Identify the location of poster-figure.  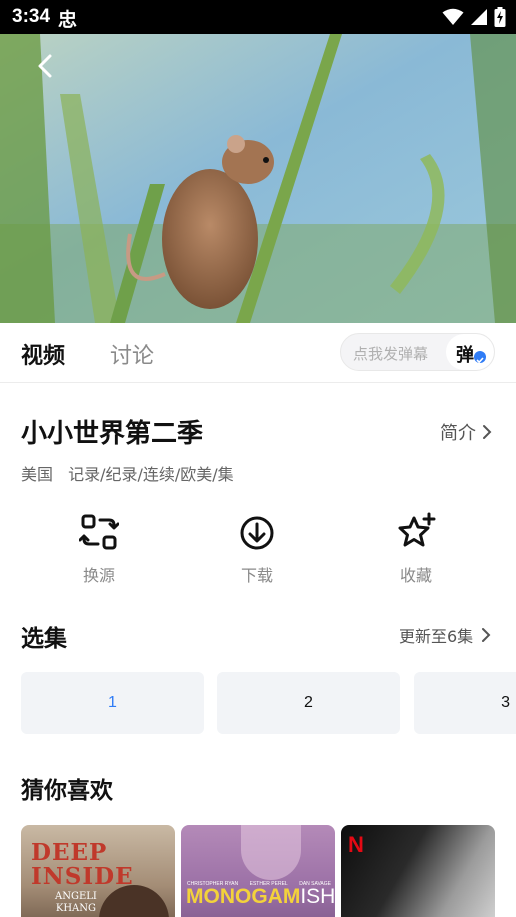
(271, 852).